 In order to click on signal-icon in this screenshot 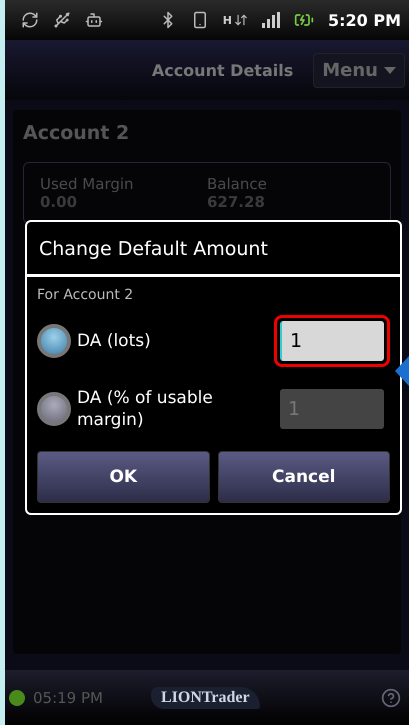, I will do `click(271, 20)`.